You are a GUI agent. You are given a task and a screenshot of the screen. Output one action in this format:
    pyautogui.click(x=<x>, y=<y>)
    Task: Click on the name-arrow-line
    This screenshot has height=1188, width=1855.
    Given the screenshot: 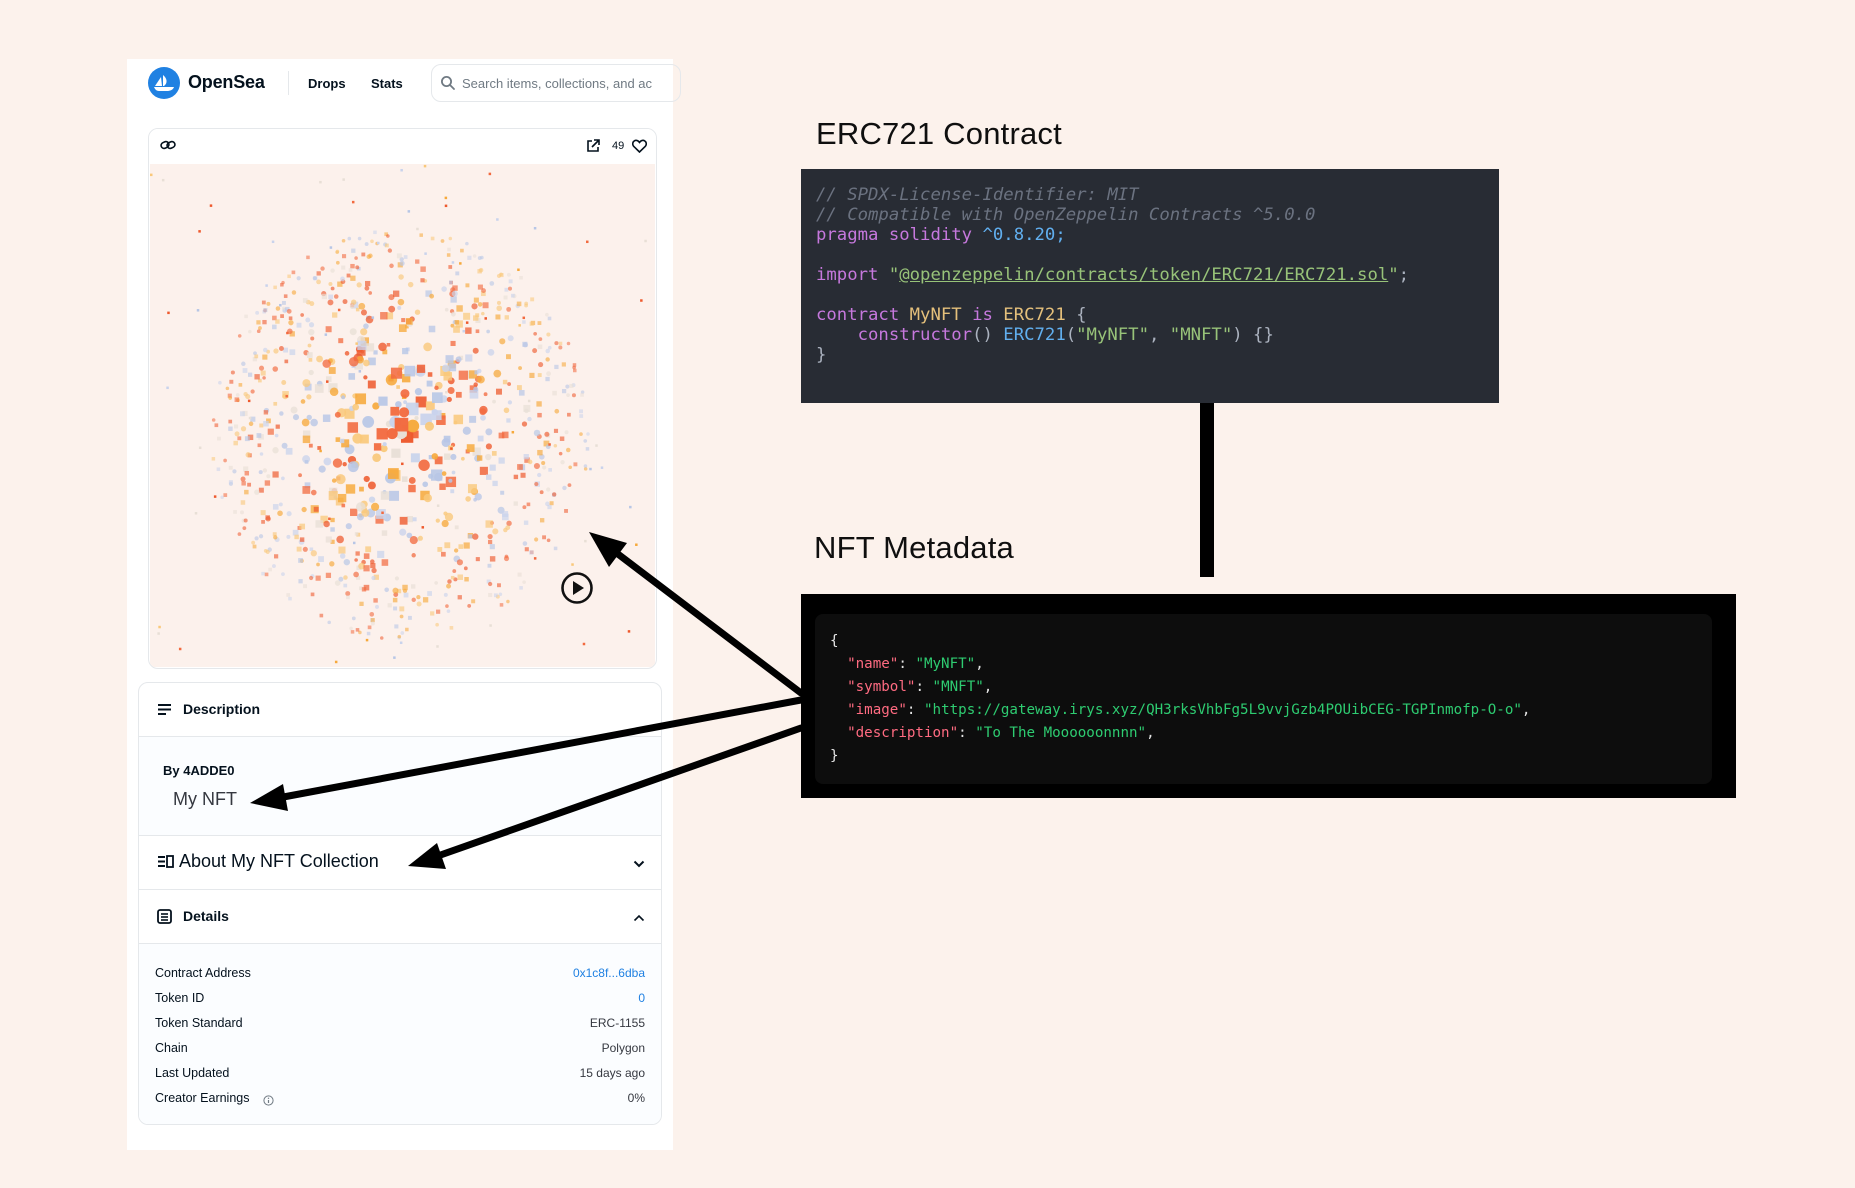 What is the action you would take?
    pyautogui.click(x=539, y=749)
    